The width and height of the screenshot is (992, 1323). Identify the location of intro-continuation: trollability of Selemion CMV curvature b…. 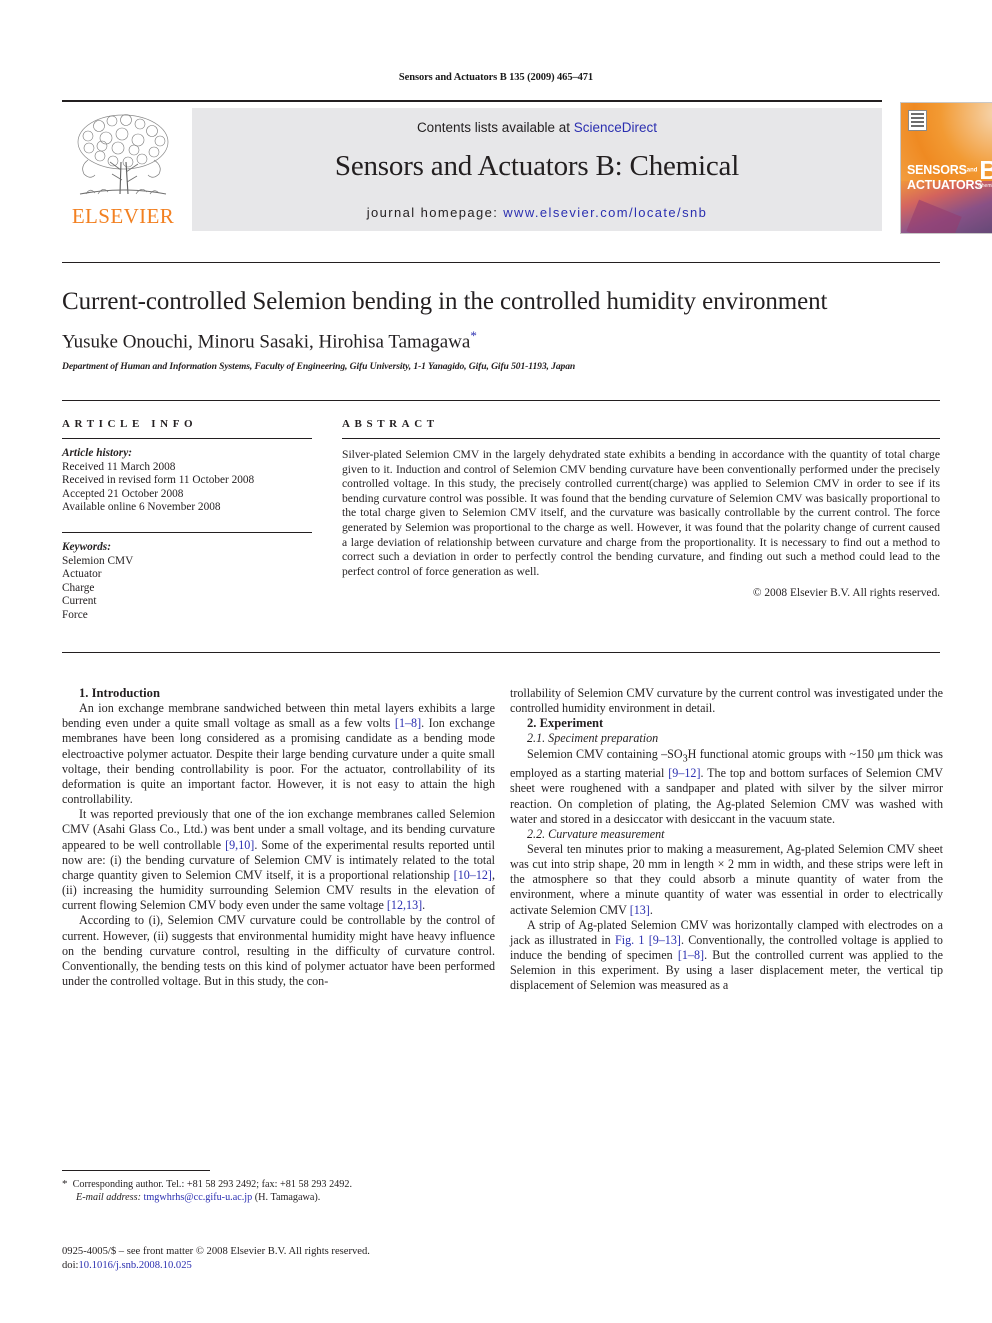
(726, 701).